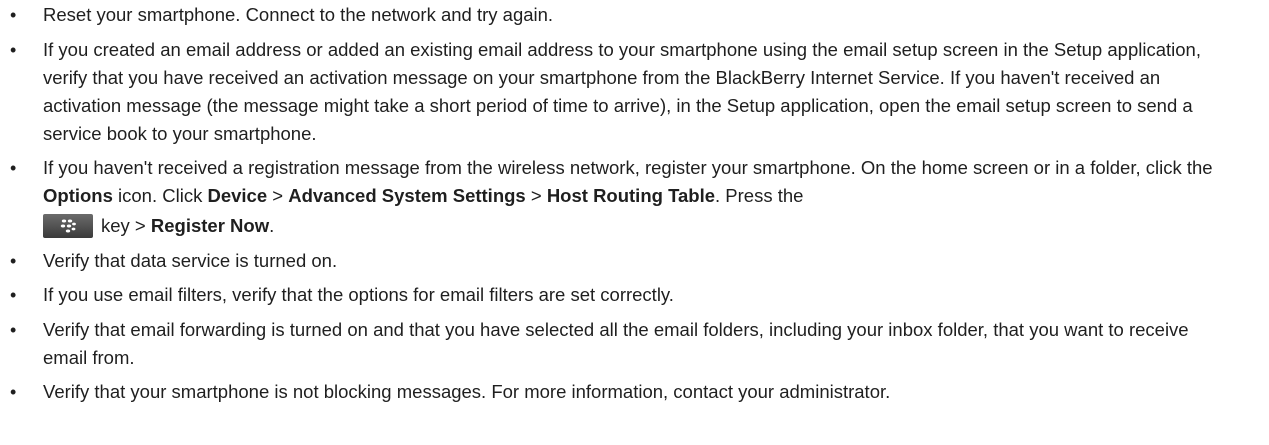 The height and width of the screenshot is (445, 1269). Describe the element at coordinates (78, 195) in the screenshot. I see `options-label: Options` at that location.